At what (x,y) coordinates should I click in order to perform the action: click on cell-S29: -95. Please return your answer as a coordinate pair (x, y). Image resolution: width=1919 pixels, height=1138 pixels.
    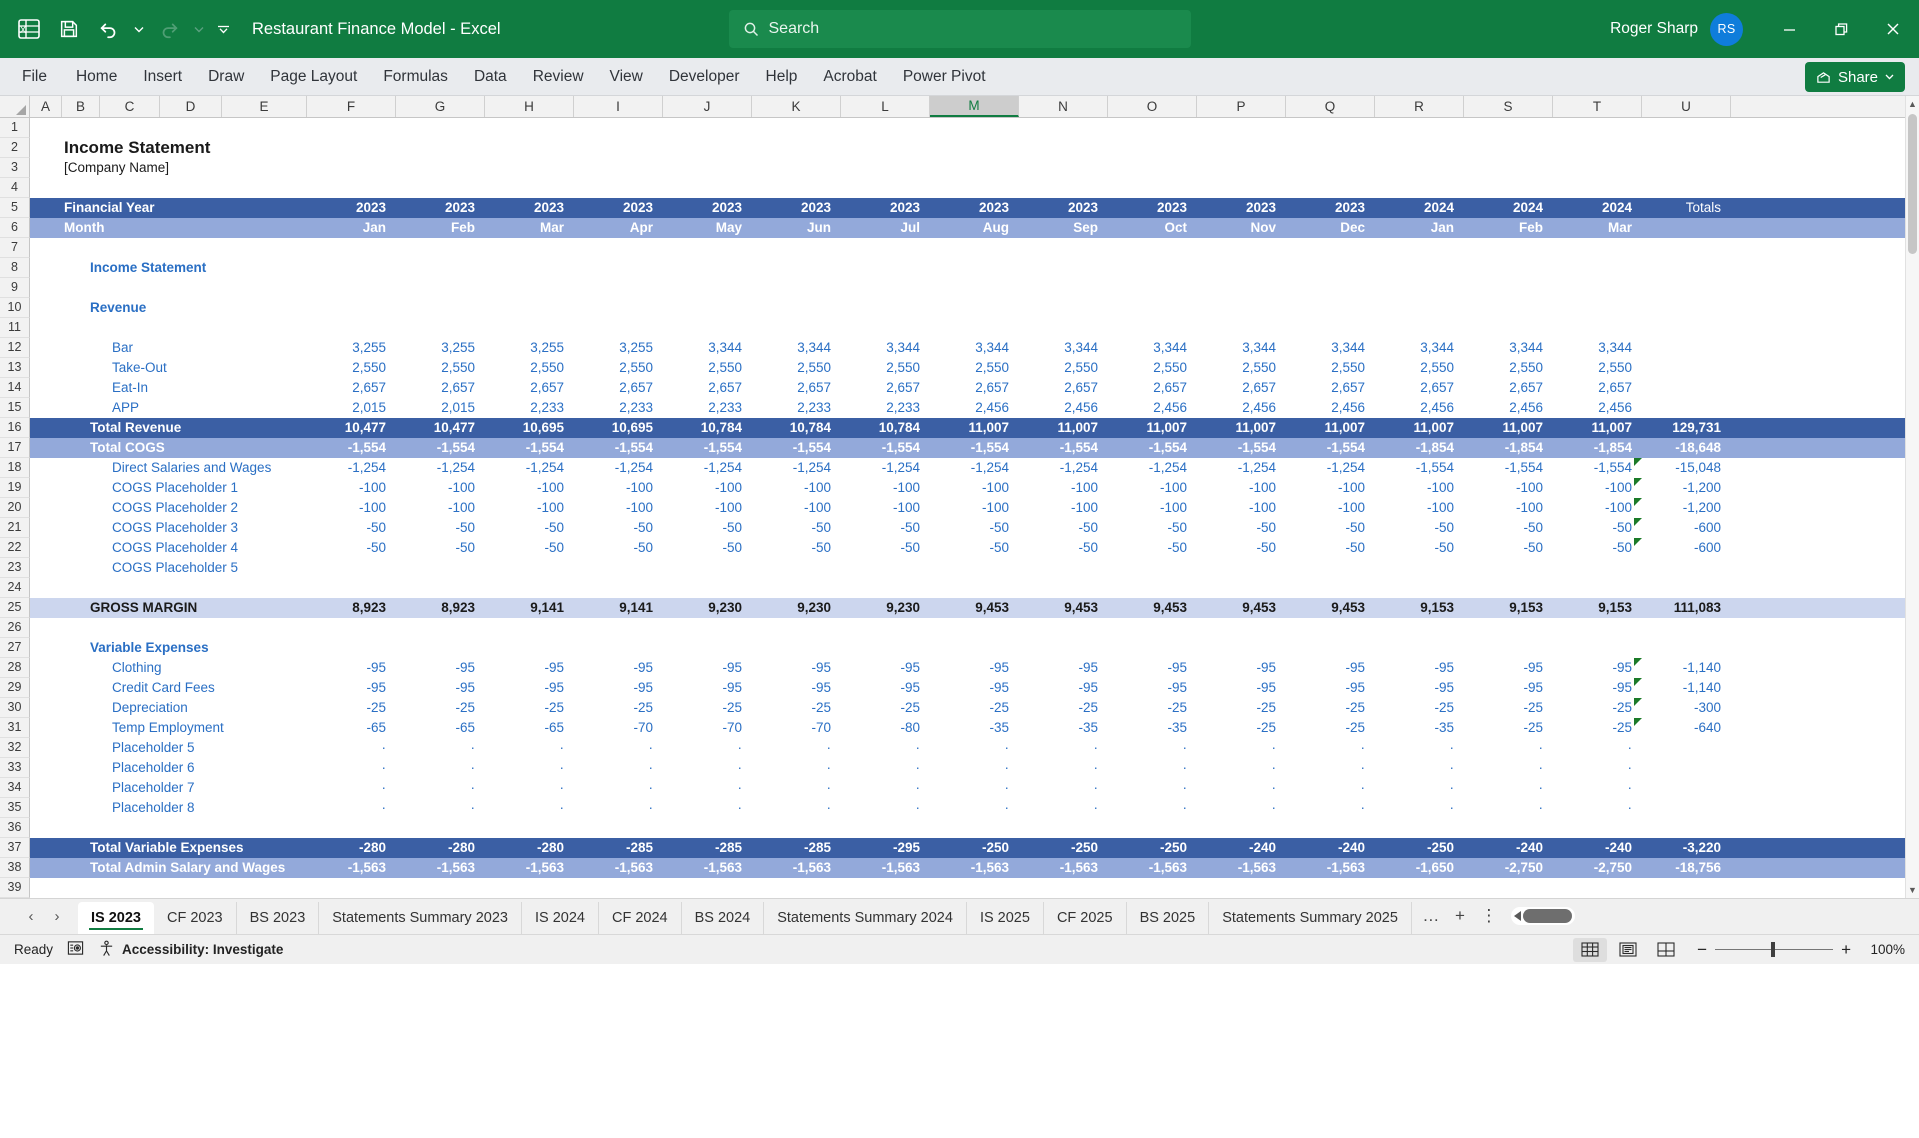
    Looking at the image, I should click on (1508, 688).